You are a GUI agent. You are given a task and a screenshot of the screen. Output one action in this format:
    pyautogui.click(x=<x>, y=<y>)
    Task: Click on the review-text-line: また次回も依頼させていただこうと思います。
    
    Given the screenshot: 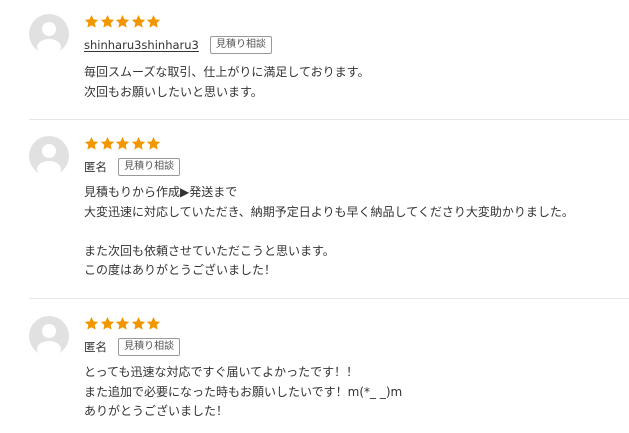 What is the action you would take?
    pyautogui.click(x=209, y=250)
    